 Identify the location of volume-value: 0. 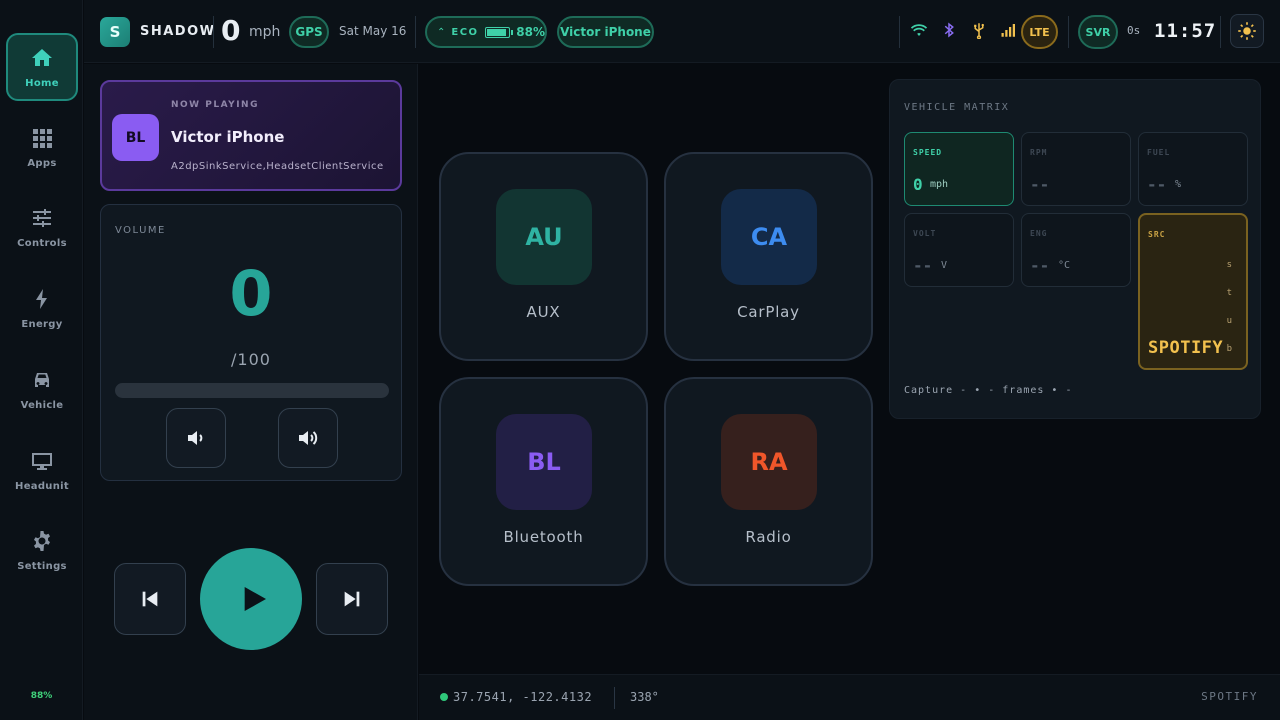
(251, 293).